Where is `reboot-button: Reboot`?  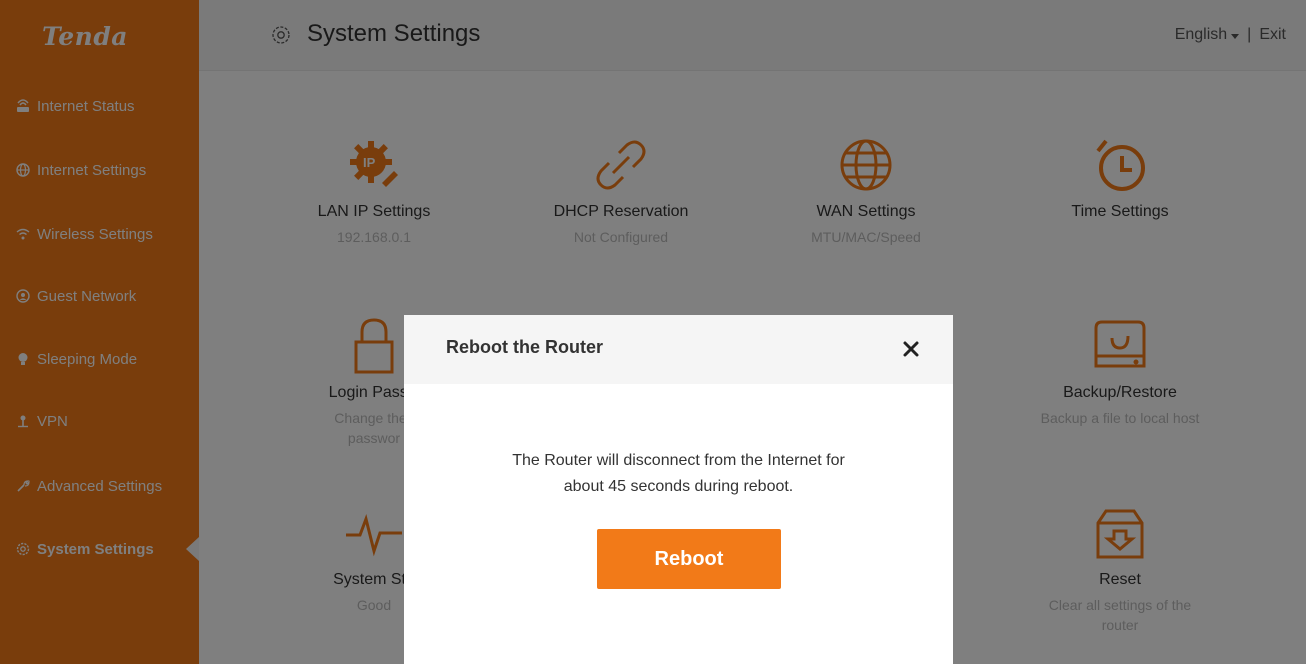
reboot-button: Reboot is located at coordinates (689, 559).